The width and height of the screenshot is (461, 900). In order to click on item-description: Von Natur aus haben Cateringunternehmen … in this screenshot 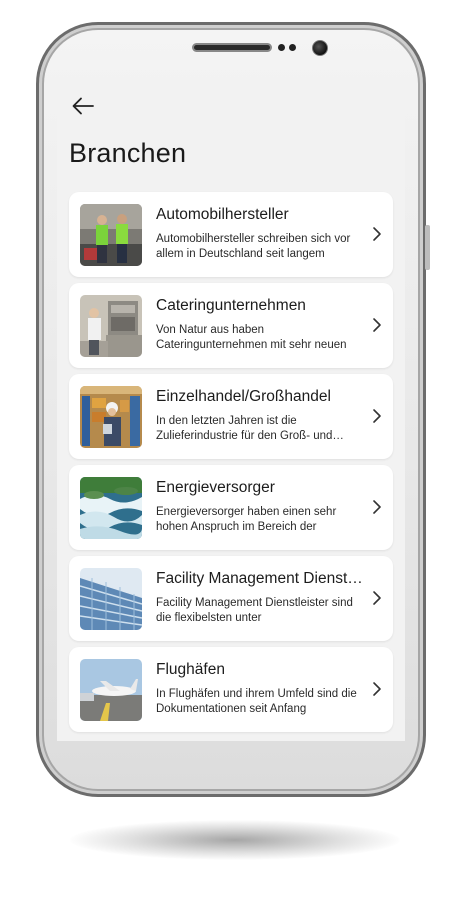, I will do `click(251, 337)`.